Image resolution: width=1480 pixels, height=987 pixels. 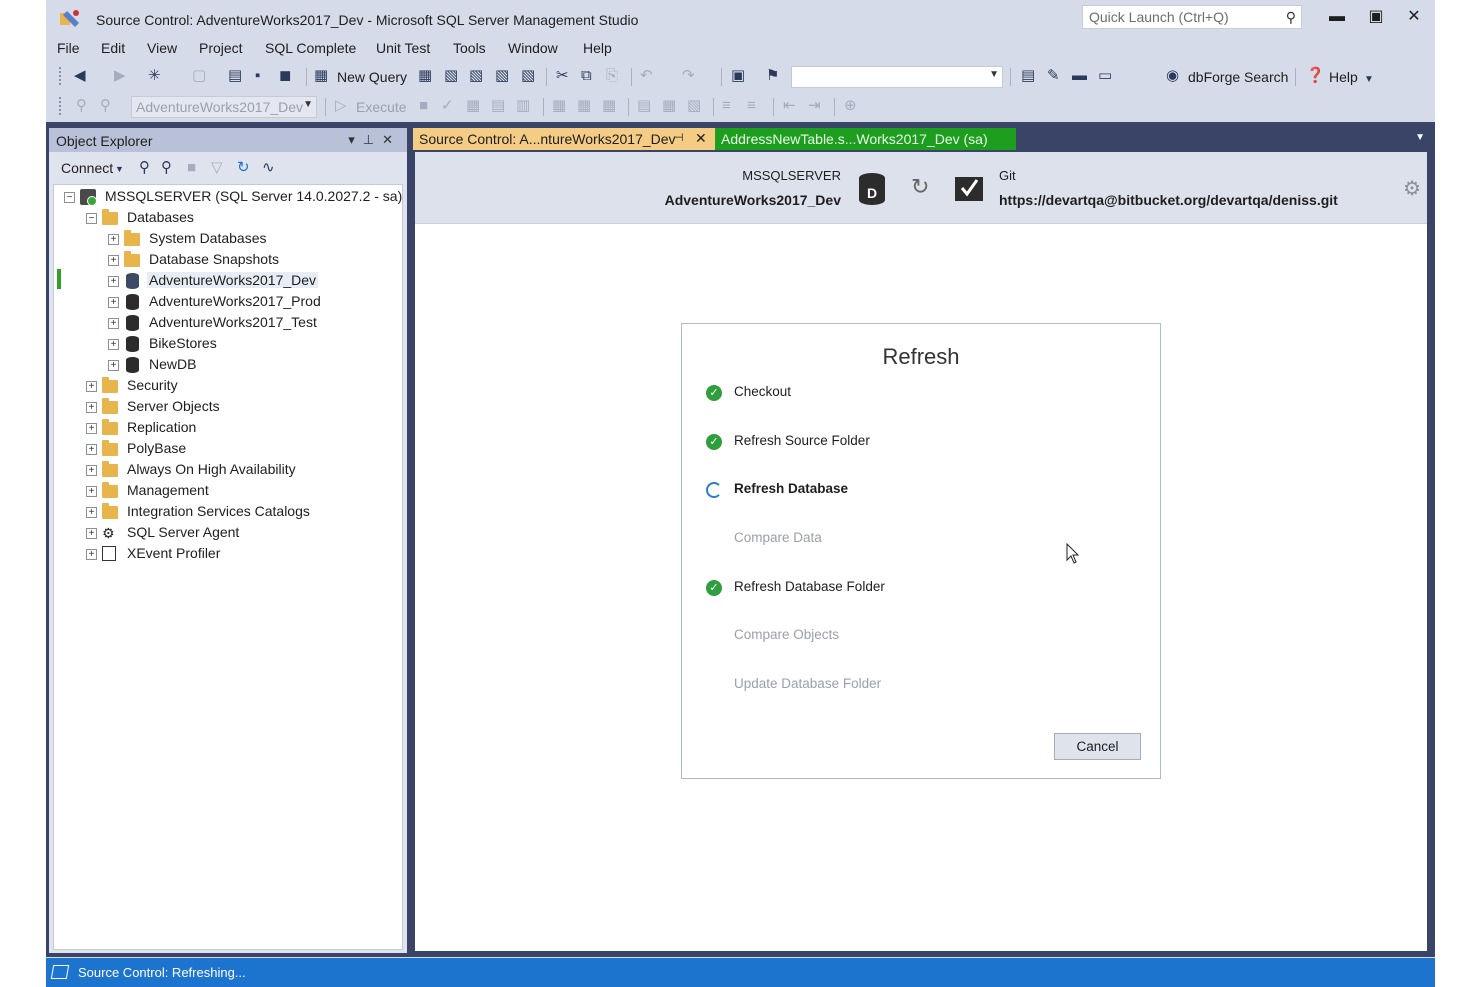 What do you see at coordinates (221, 48) in the screenshot?
I see `menu-project: Project` at bounding box center [221, 48].